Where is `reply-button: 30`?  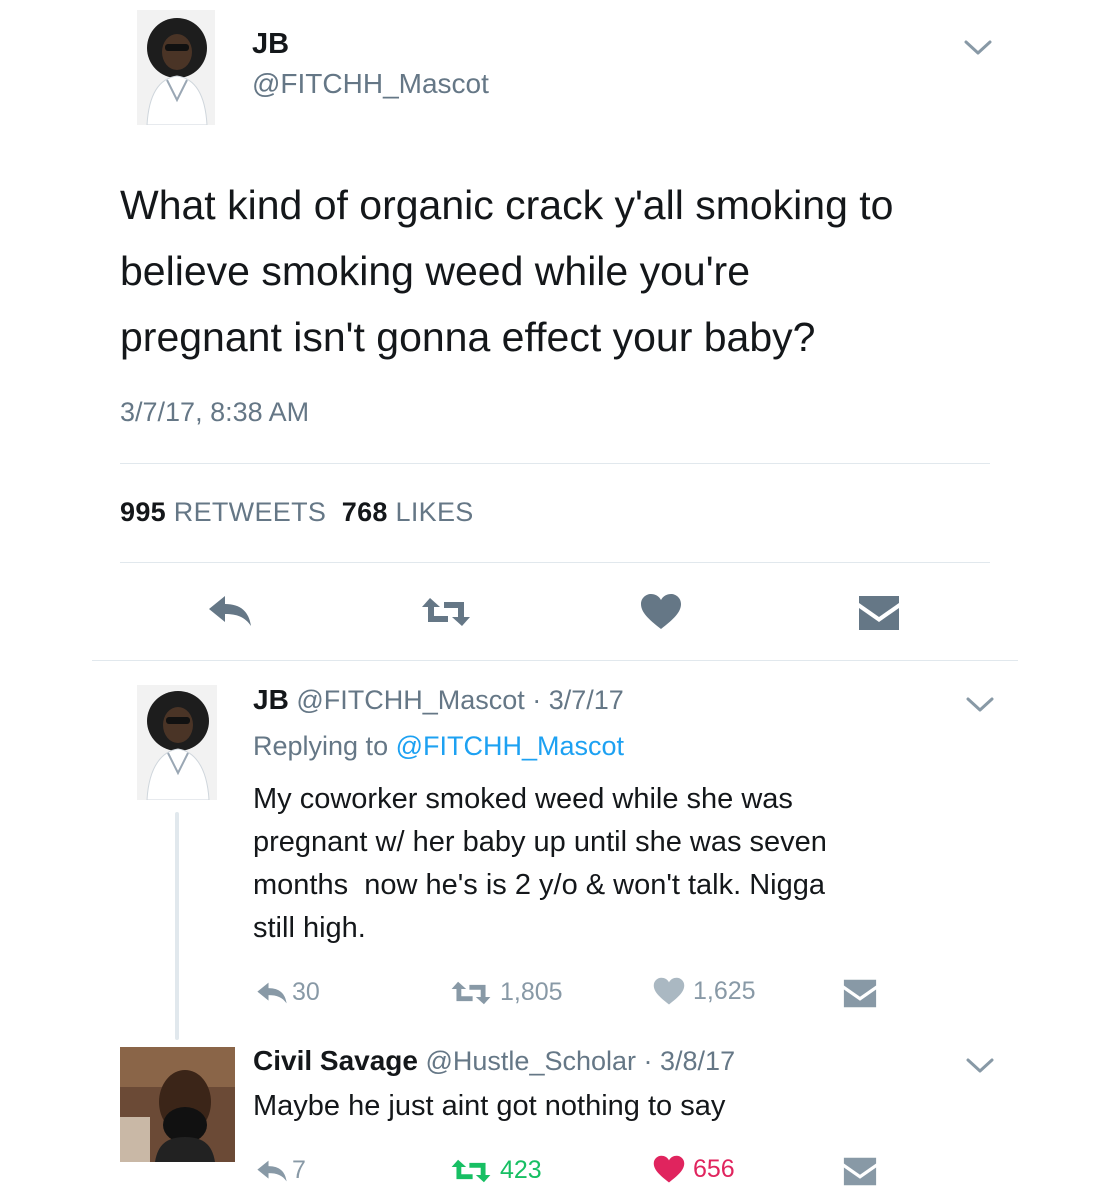 reply-button: 30 is located at coordinates (288, 992).